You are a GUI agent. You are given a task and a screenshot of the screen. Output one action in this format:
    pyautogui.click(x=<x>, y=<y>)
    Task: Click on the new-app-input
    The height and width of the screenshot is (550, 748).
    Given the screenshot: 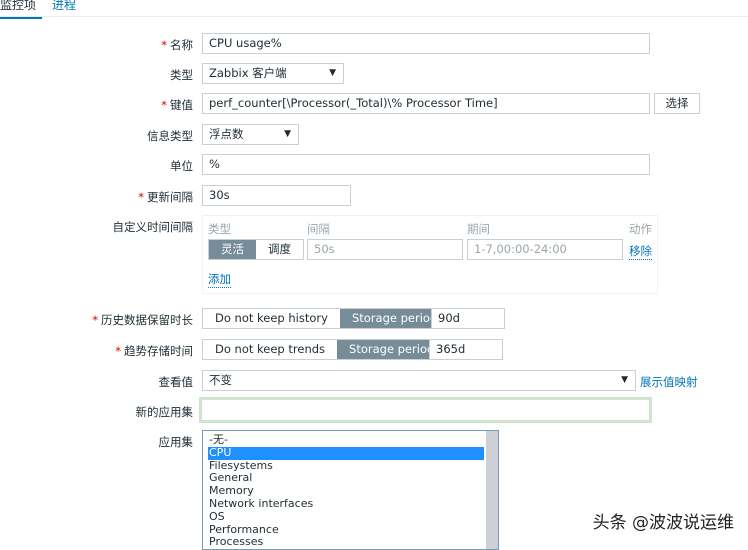 What is the action you would take?
    pyautogui.click(x=425, y=410)
    